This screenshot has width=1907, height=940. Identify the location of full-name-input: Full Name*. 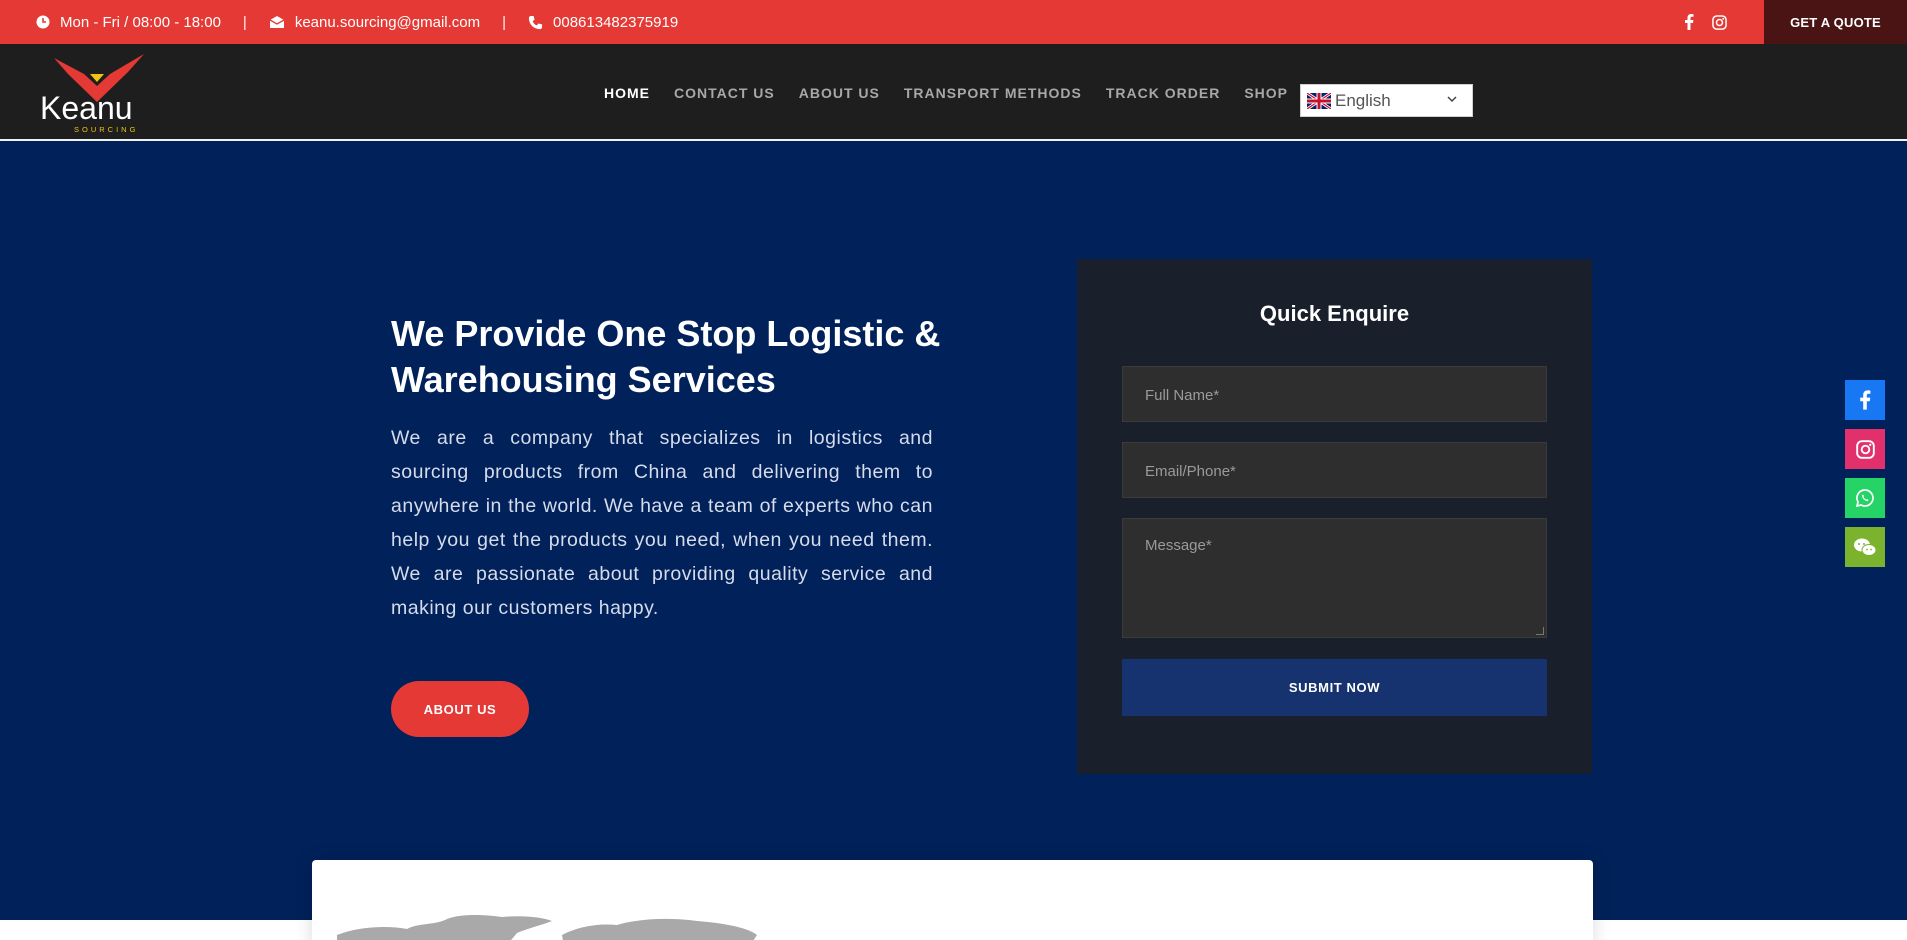
(1334, 394).